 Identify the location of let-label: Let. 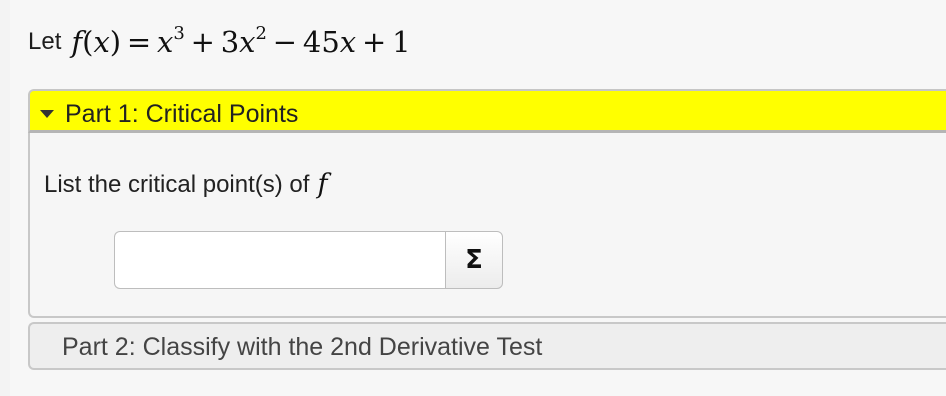
(45, 41).